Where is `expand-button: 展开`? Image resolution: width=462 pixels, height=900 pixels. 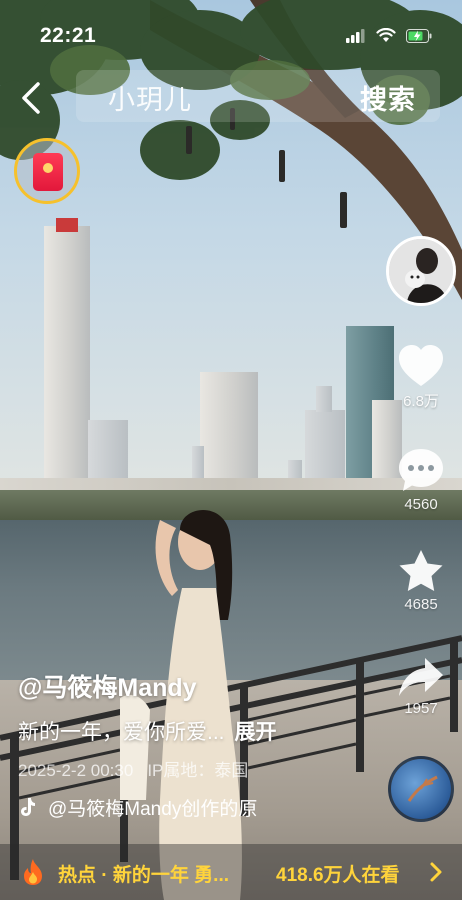 expand-button: 展开 is located at coordinates (256, 732).